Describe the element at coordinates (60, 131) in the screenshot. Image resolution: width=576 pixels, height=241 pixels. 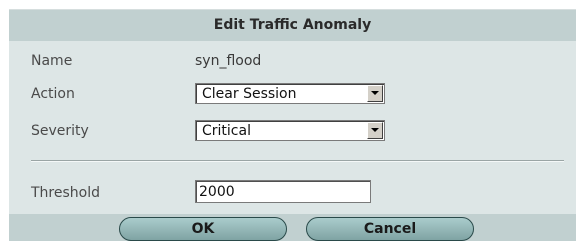
I see `severity-label: Severity` at that location.